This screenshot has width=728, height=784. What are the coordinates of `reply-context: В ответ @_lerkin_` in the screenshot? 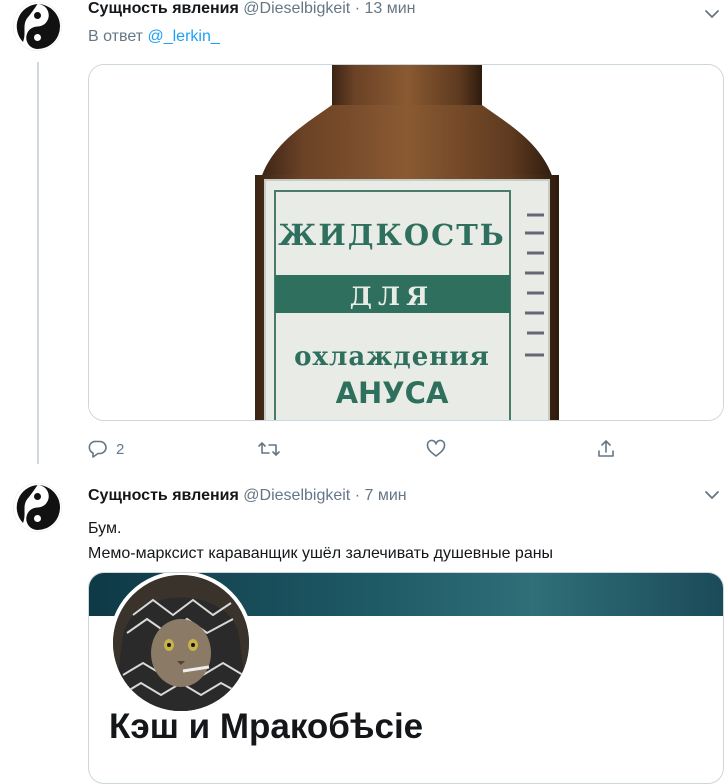 It's located at (154, 37).